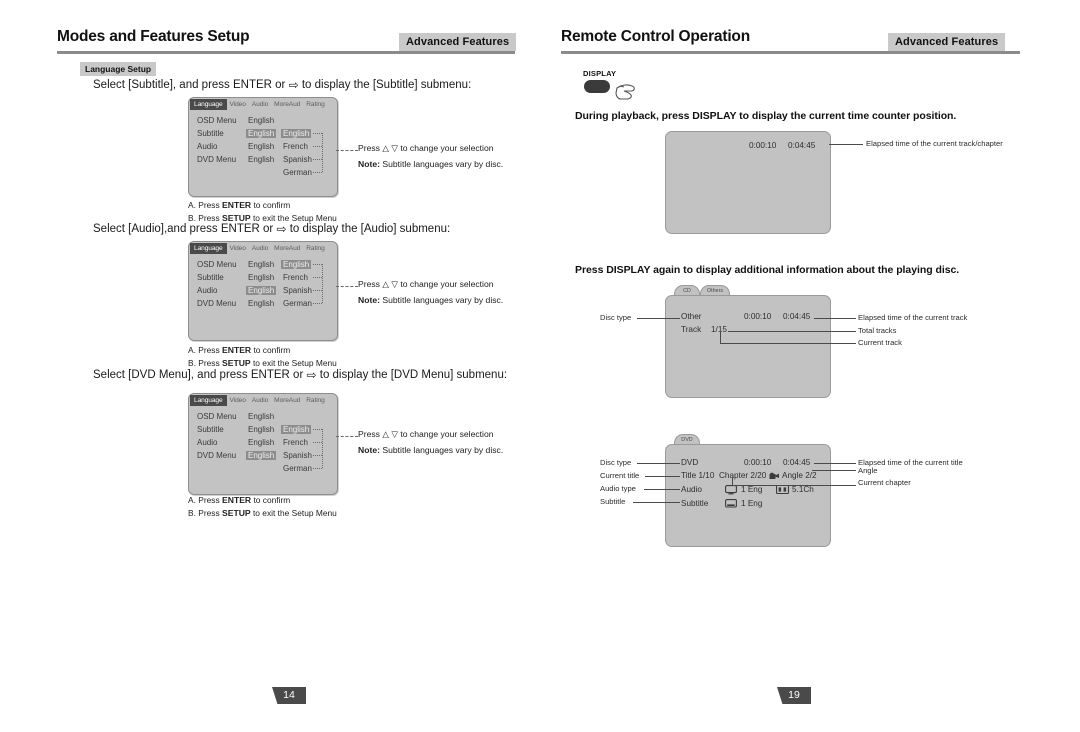 This screenshot has width=1080, height=732. Describe the element at coordinates (192, 500) in the screenshot. I see `step-letter: A.` at that location.